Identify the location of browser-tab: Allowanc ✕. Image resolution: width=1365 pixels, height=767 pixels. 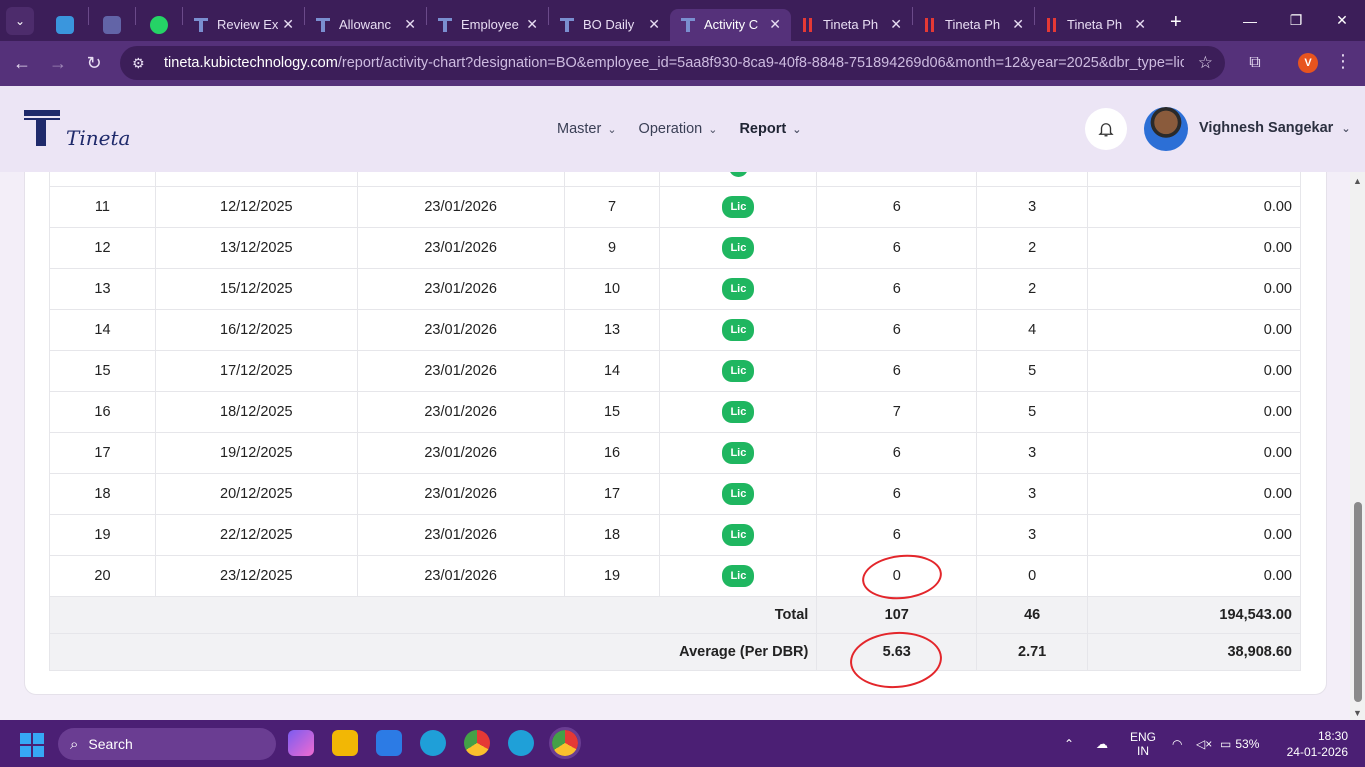
(365, 25).